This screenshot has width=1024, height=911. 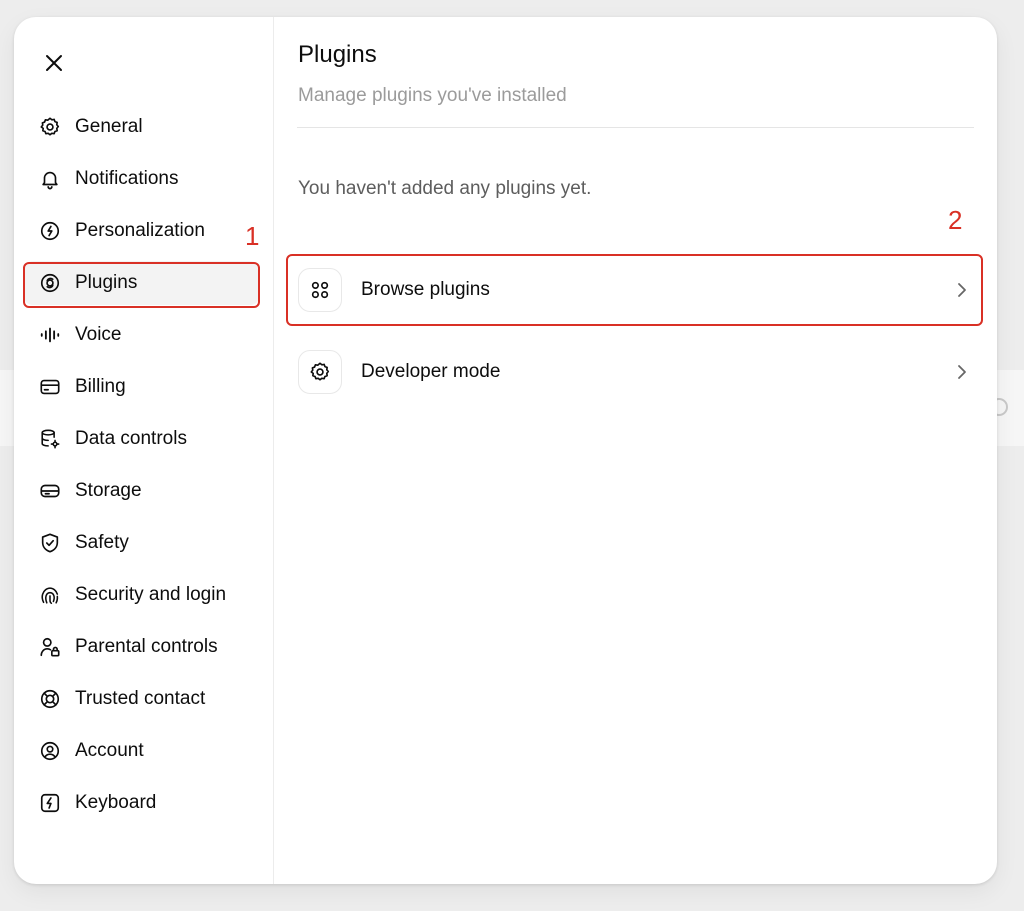 I want to click on sidebar-item-keyboard: Keyboard, so click(x=141, y=803).